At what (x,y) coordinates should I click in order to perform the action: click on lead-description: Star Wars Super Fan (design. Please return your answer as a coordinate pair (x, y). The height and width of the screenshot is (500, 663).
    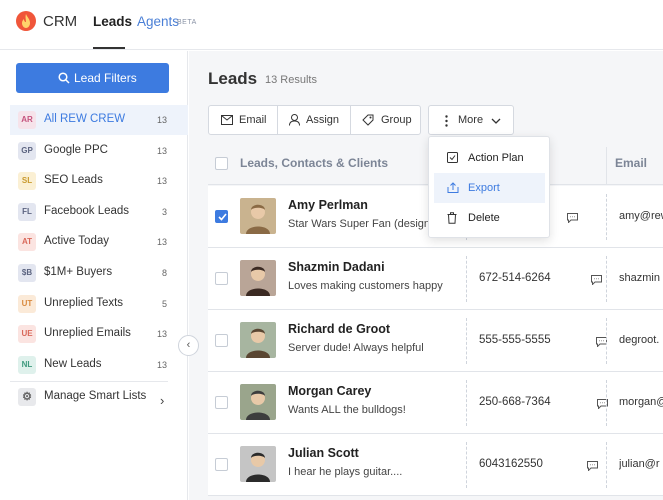
    Looking at the image, I should click on (359, 224).